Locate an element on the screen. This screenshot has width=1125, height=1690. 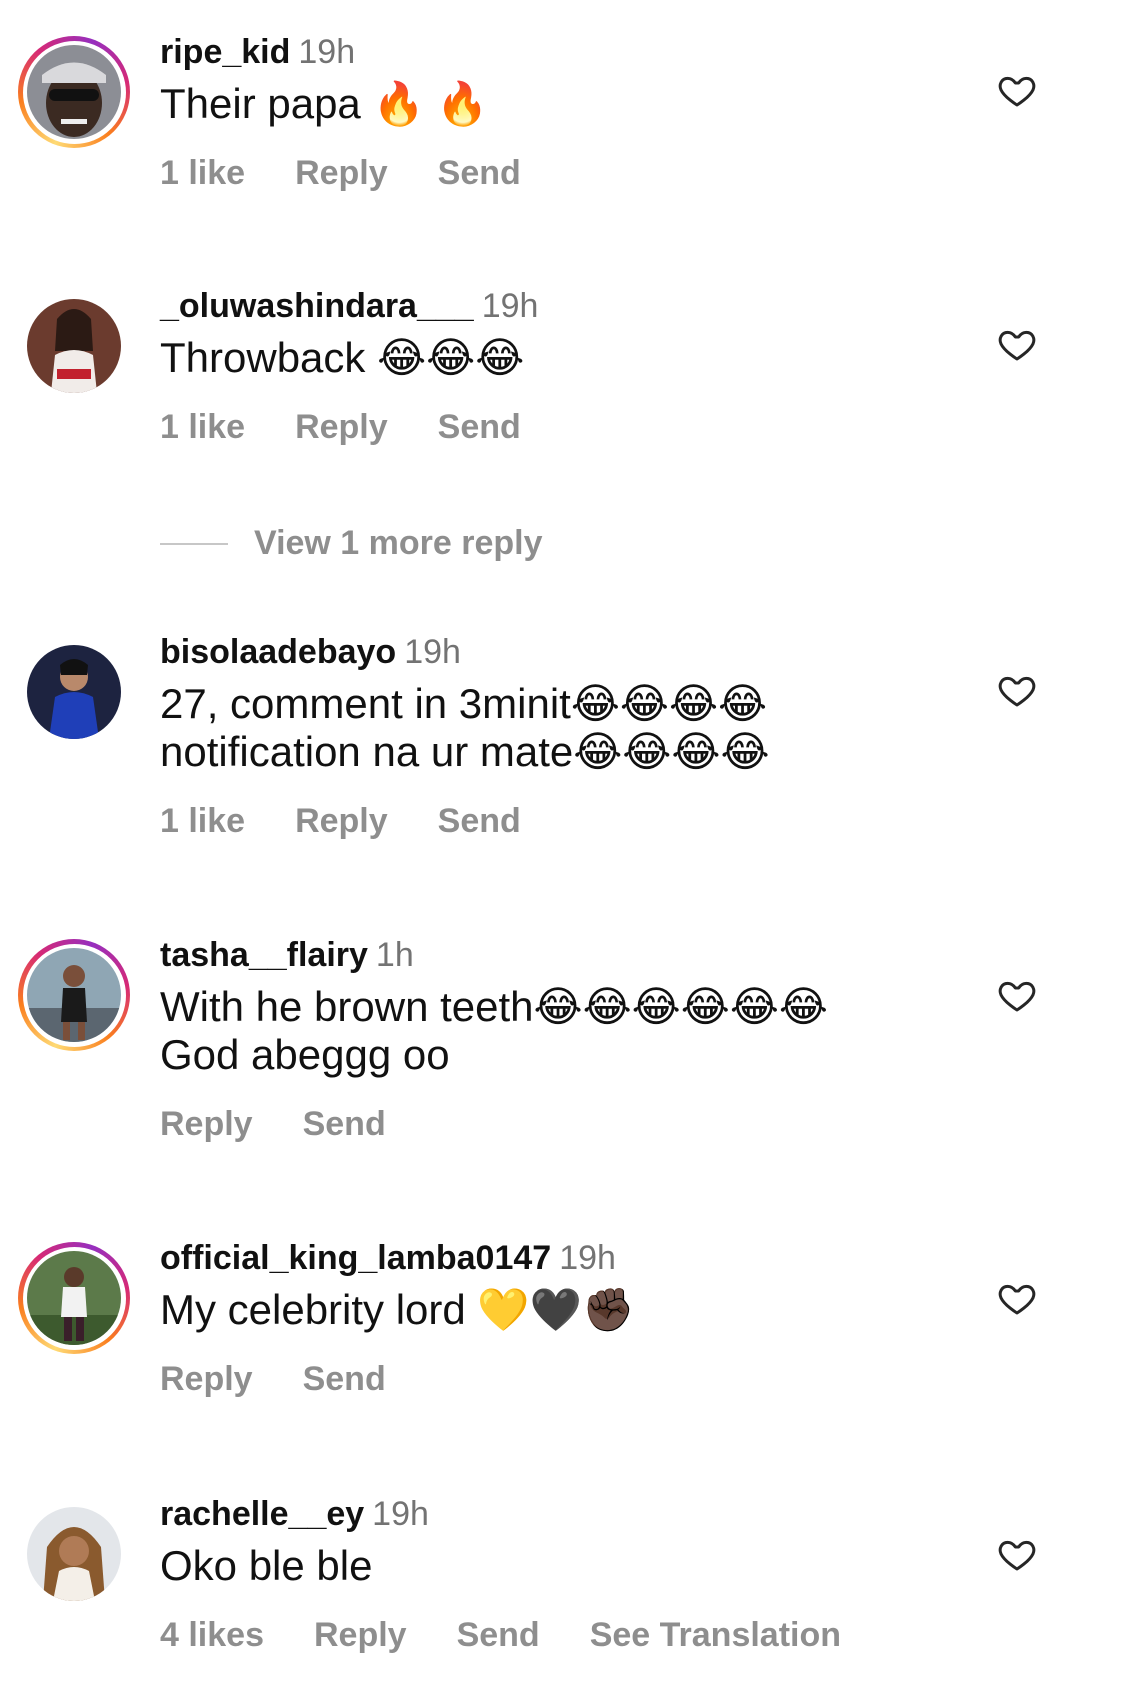
comment-text: My celebrity lord 💛🖤✊🏿 is located at coordinates (397, 1309).